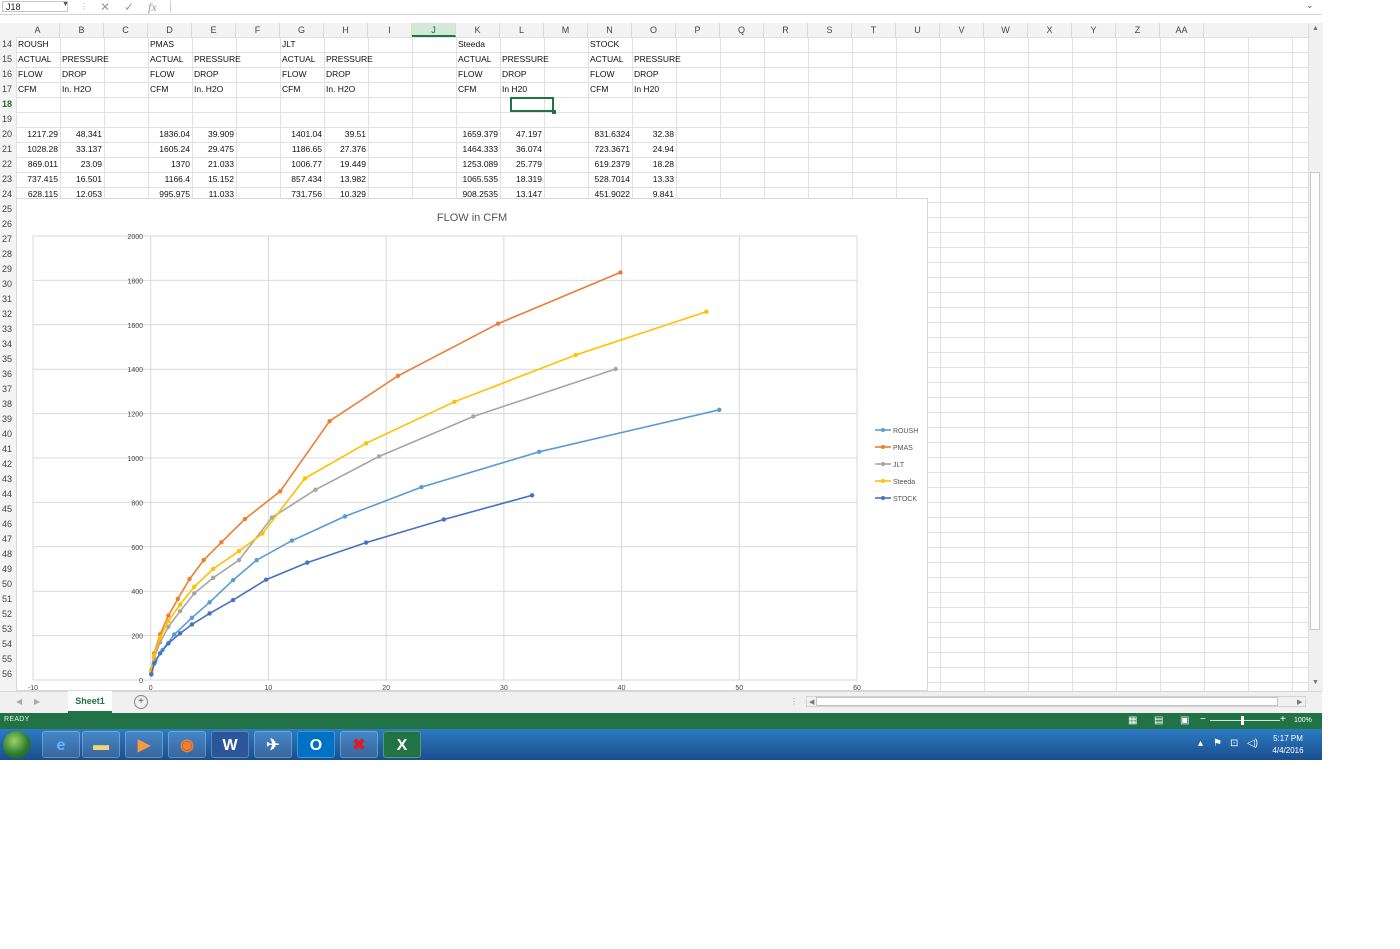 The height and width of the screenshot is (949, 1400). Describe the element at coordinates (8, 359) in the screenshot. I see `row-header-35: 35` at that location.